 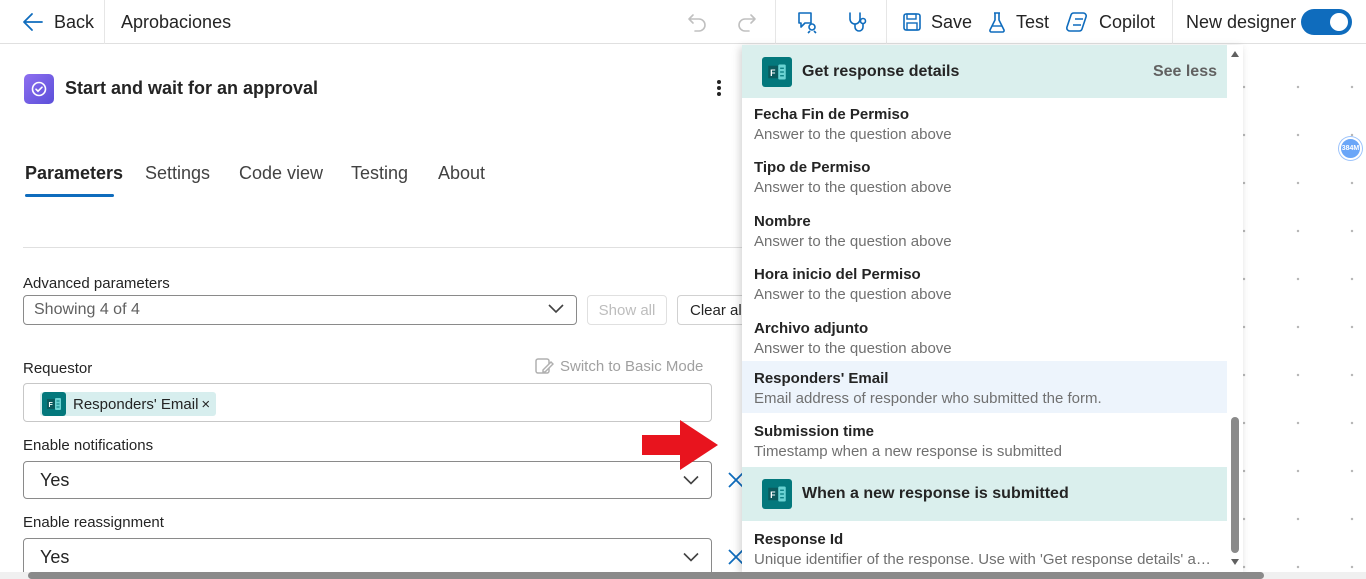 I want to click on enable-notifications-label: Enable notifications, so click(x=88, y=445).